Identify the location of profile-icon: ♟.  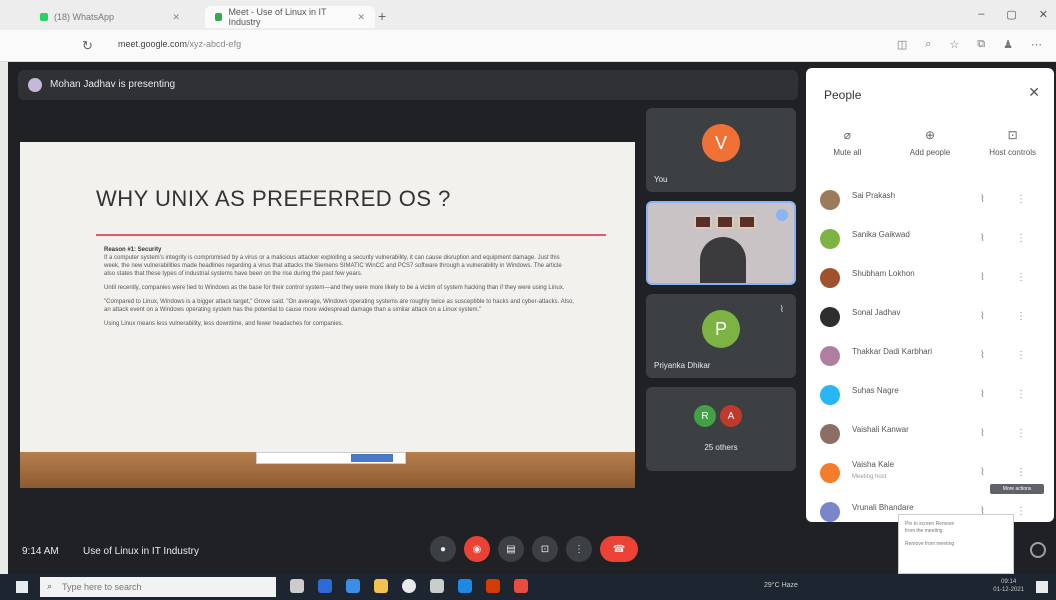
(1008, 44).